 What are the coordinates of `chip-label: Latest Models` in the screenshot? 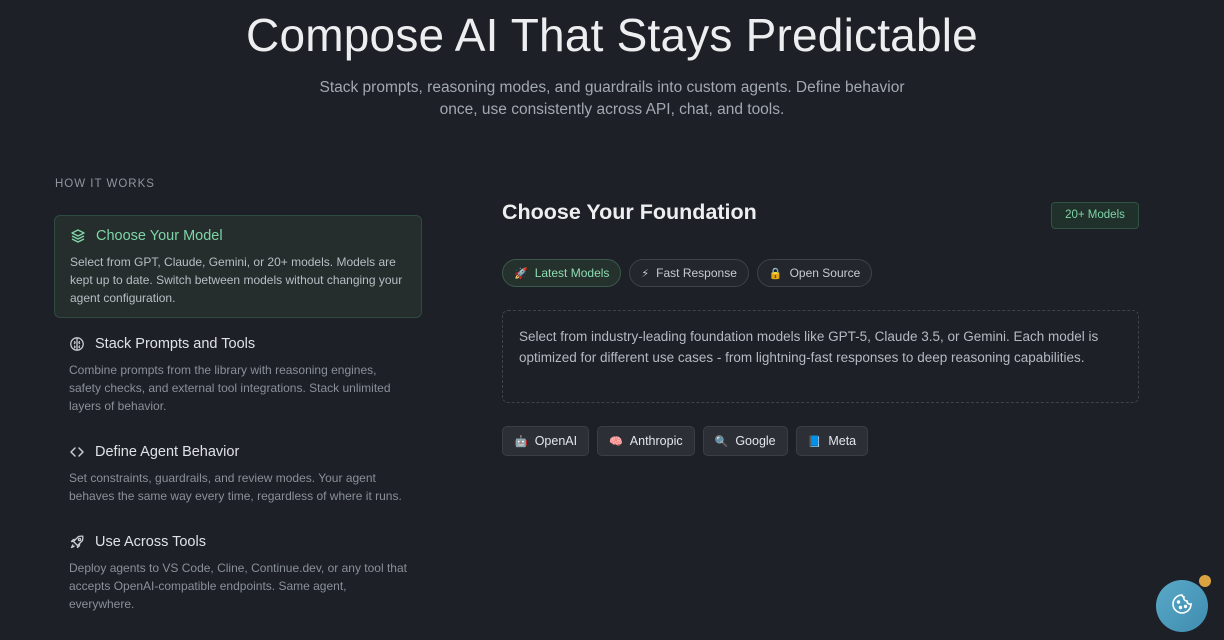 It's located at (572, 273).